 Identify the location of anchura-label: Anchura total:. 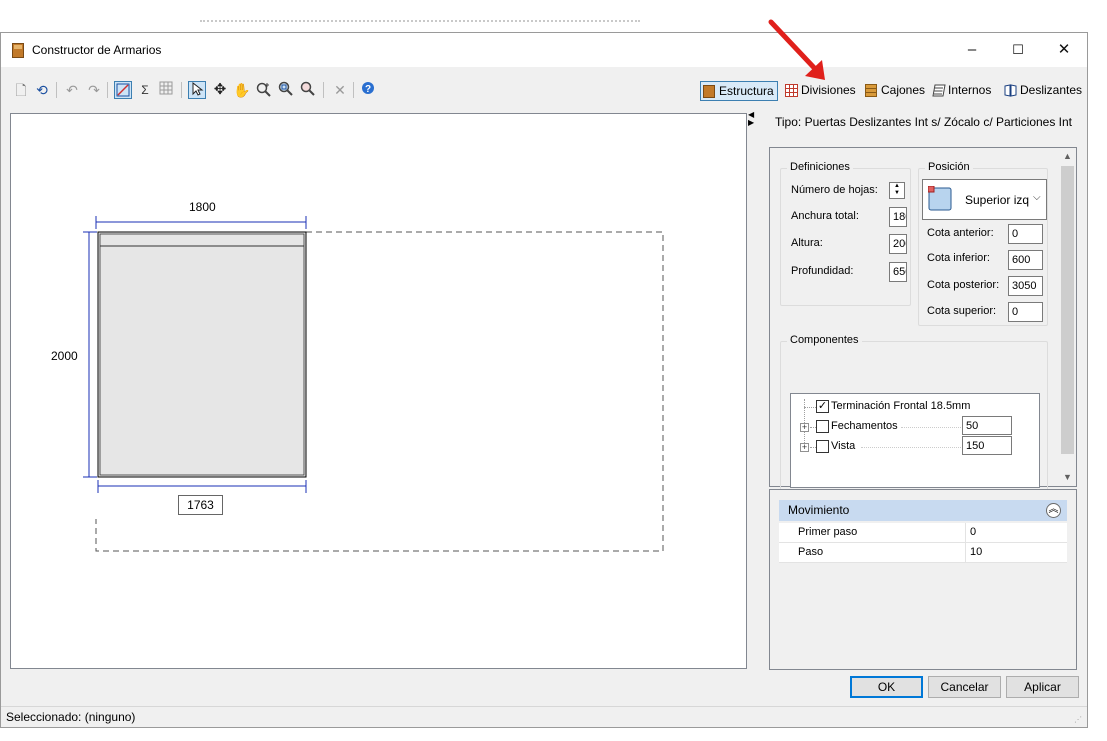
(825, 216).